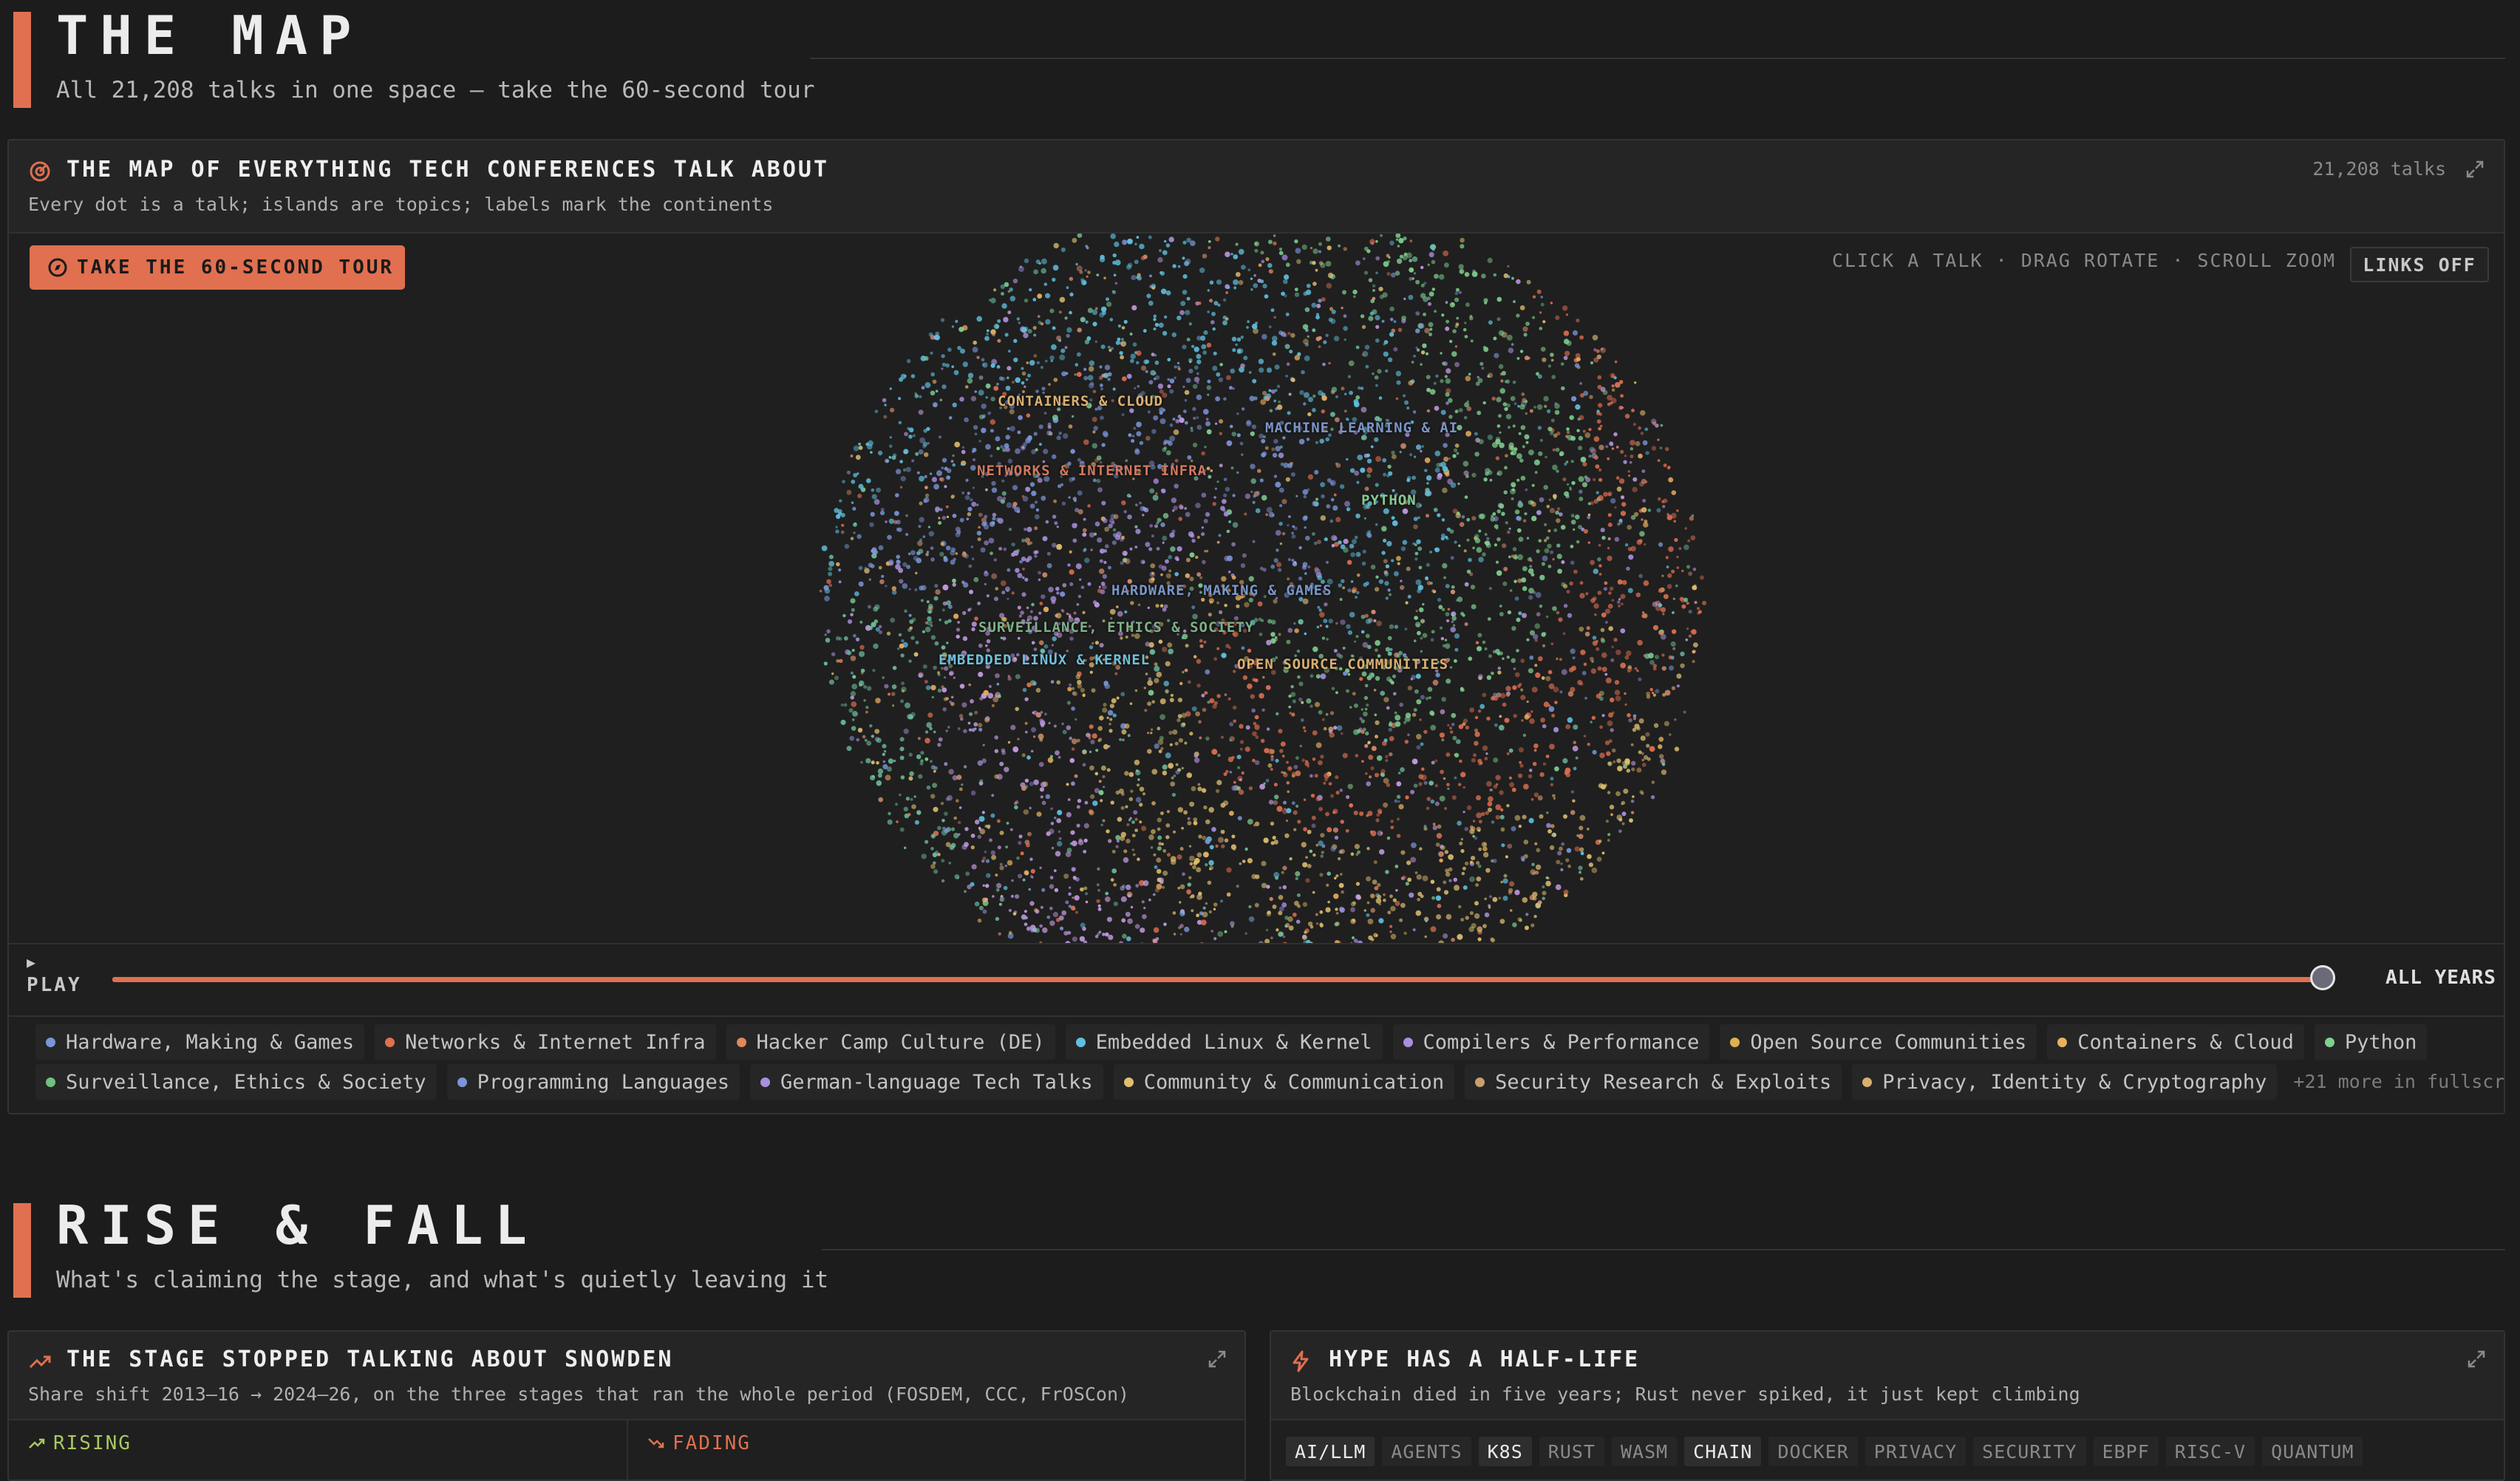 The height and width of the screenshot is (1481, 2520). What do you see at coordinates (2185, 1042) in the screenshot?
I see `legend-chip-label: Containers & Cloud` at bounding box center [2185, 1042].